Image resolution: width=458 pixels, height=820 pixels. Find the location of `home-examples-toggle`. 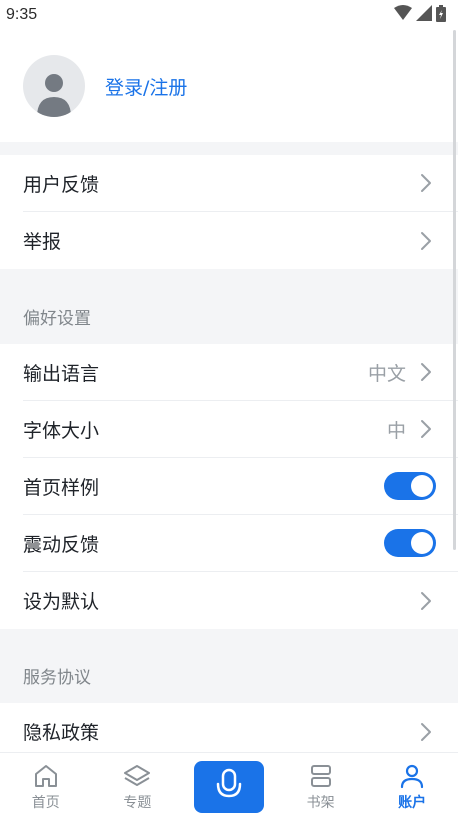

home-examples-toggle is located at coordinates (410, 486).